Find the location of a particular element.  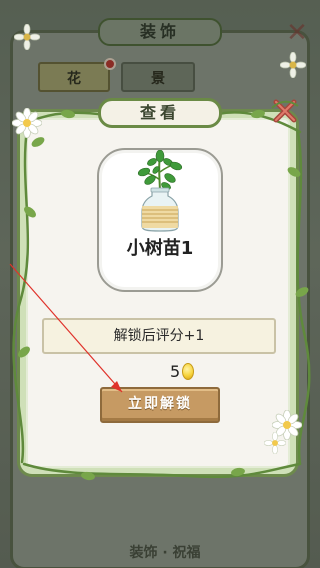

sapling-in-jar-icon is located at coordinates (160, 191).